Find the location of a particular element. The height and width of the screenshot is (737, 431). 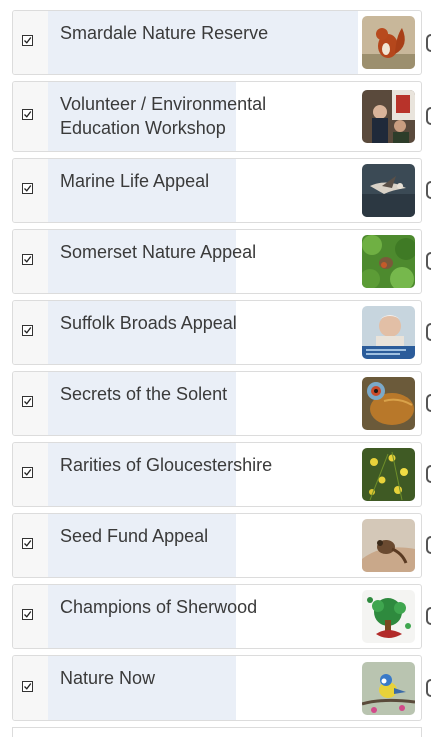

appeal-row: Somerset Nature Appeal is located at coordinates (217, 261).